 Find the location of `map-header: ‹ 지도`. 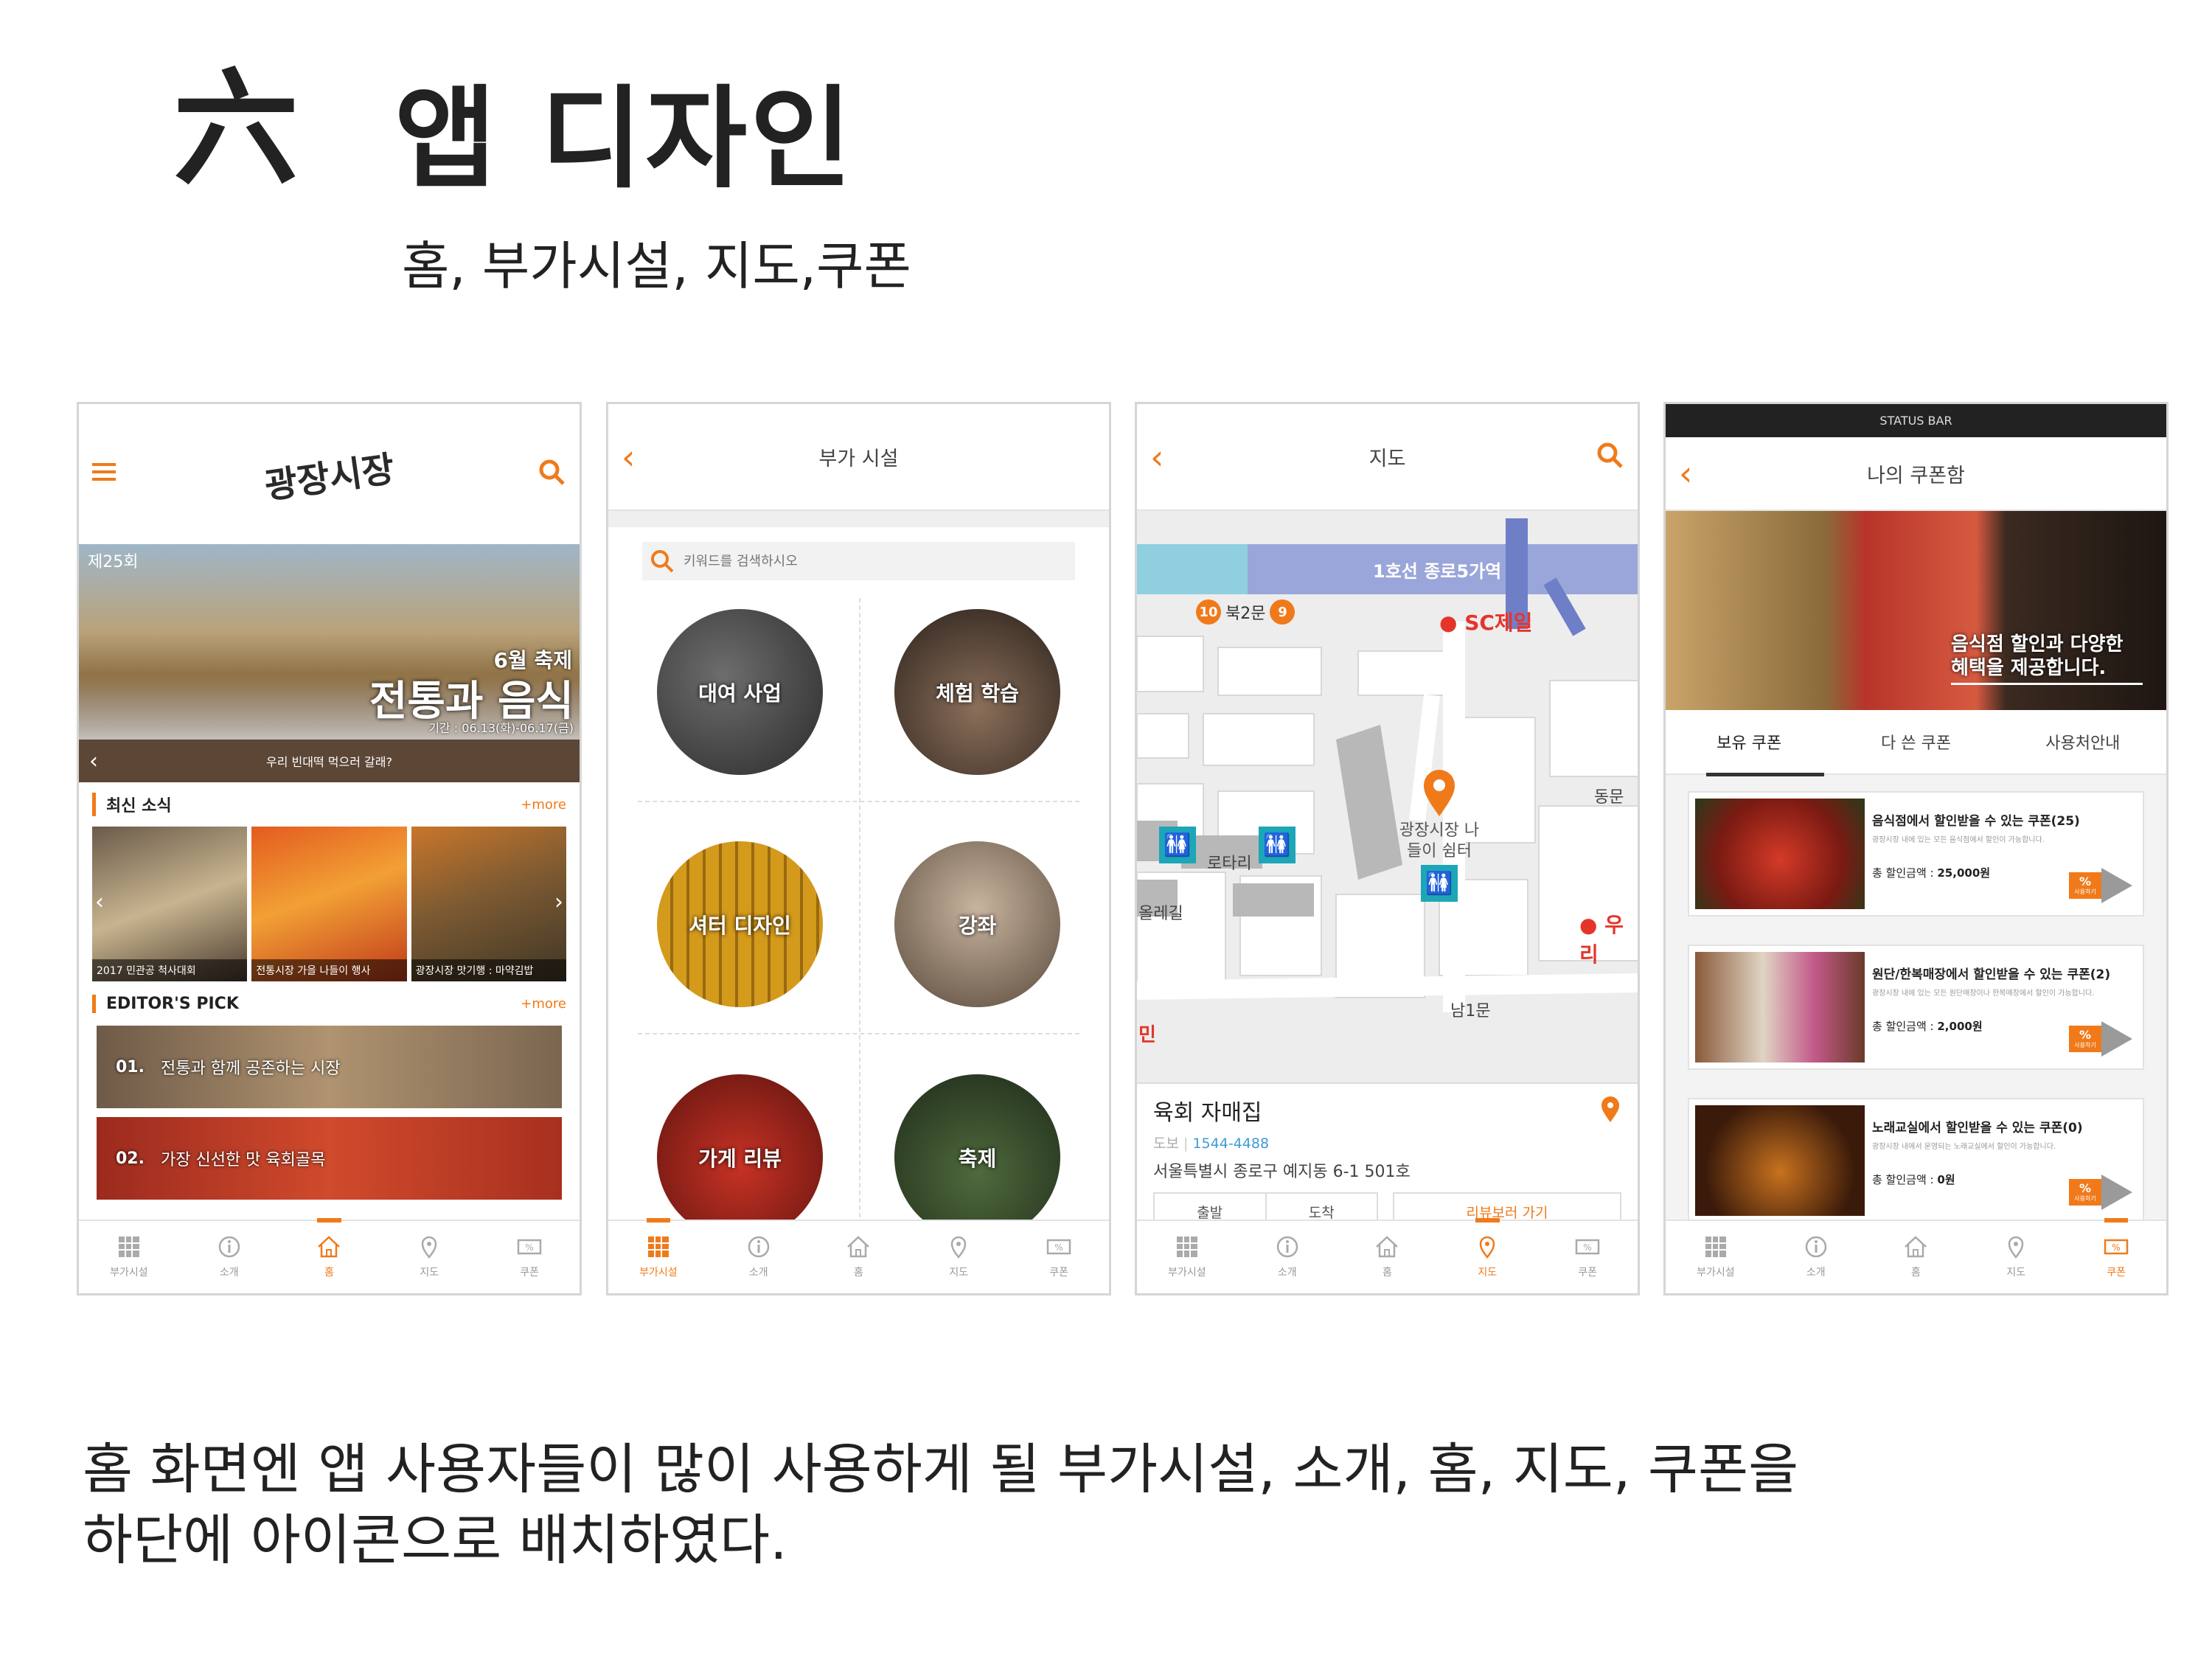

map-header: ‹ 지도 is located at coordinates (1387, 457).